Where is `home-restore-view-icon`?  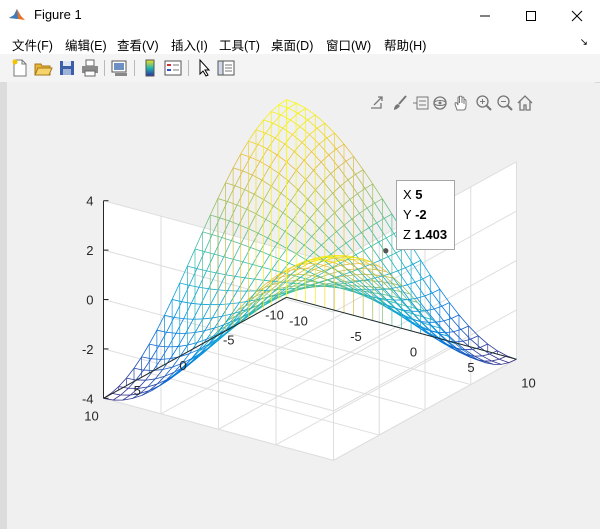
home-restore-view-icon is located at coordinates (525, 103).